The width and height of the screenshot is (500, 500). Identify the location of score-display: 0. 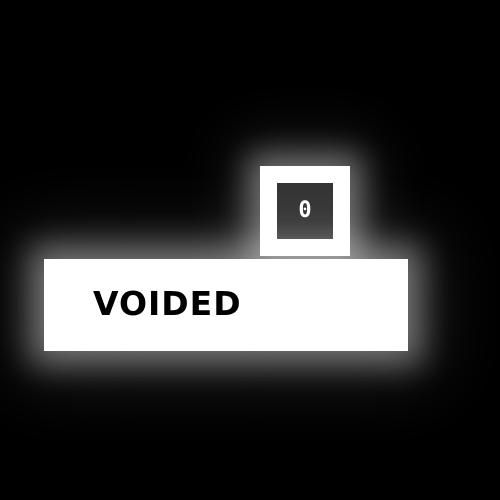
(305, 211).